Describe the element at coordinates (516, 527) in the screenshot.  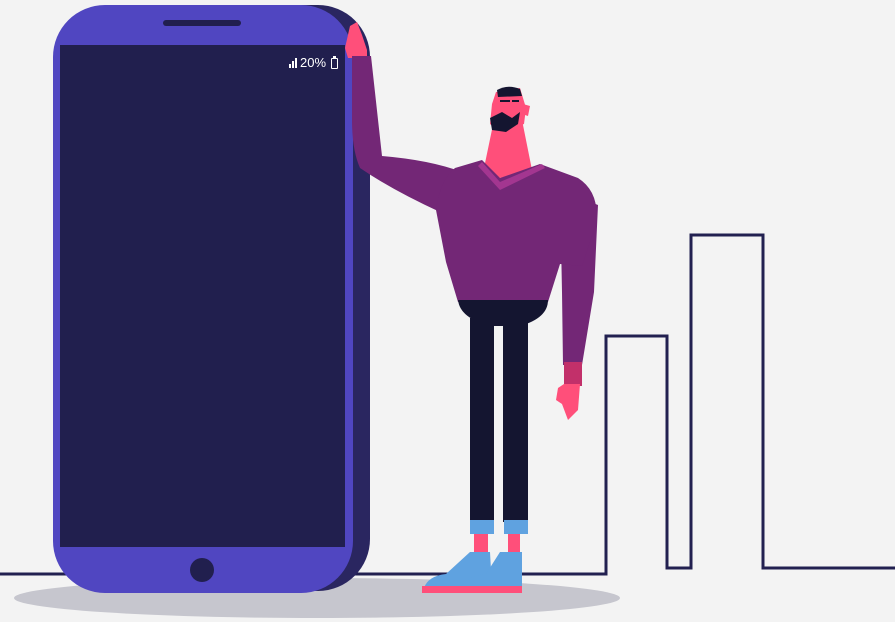
I see `man-right-cuff` at that location.